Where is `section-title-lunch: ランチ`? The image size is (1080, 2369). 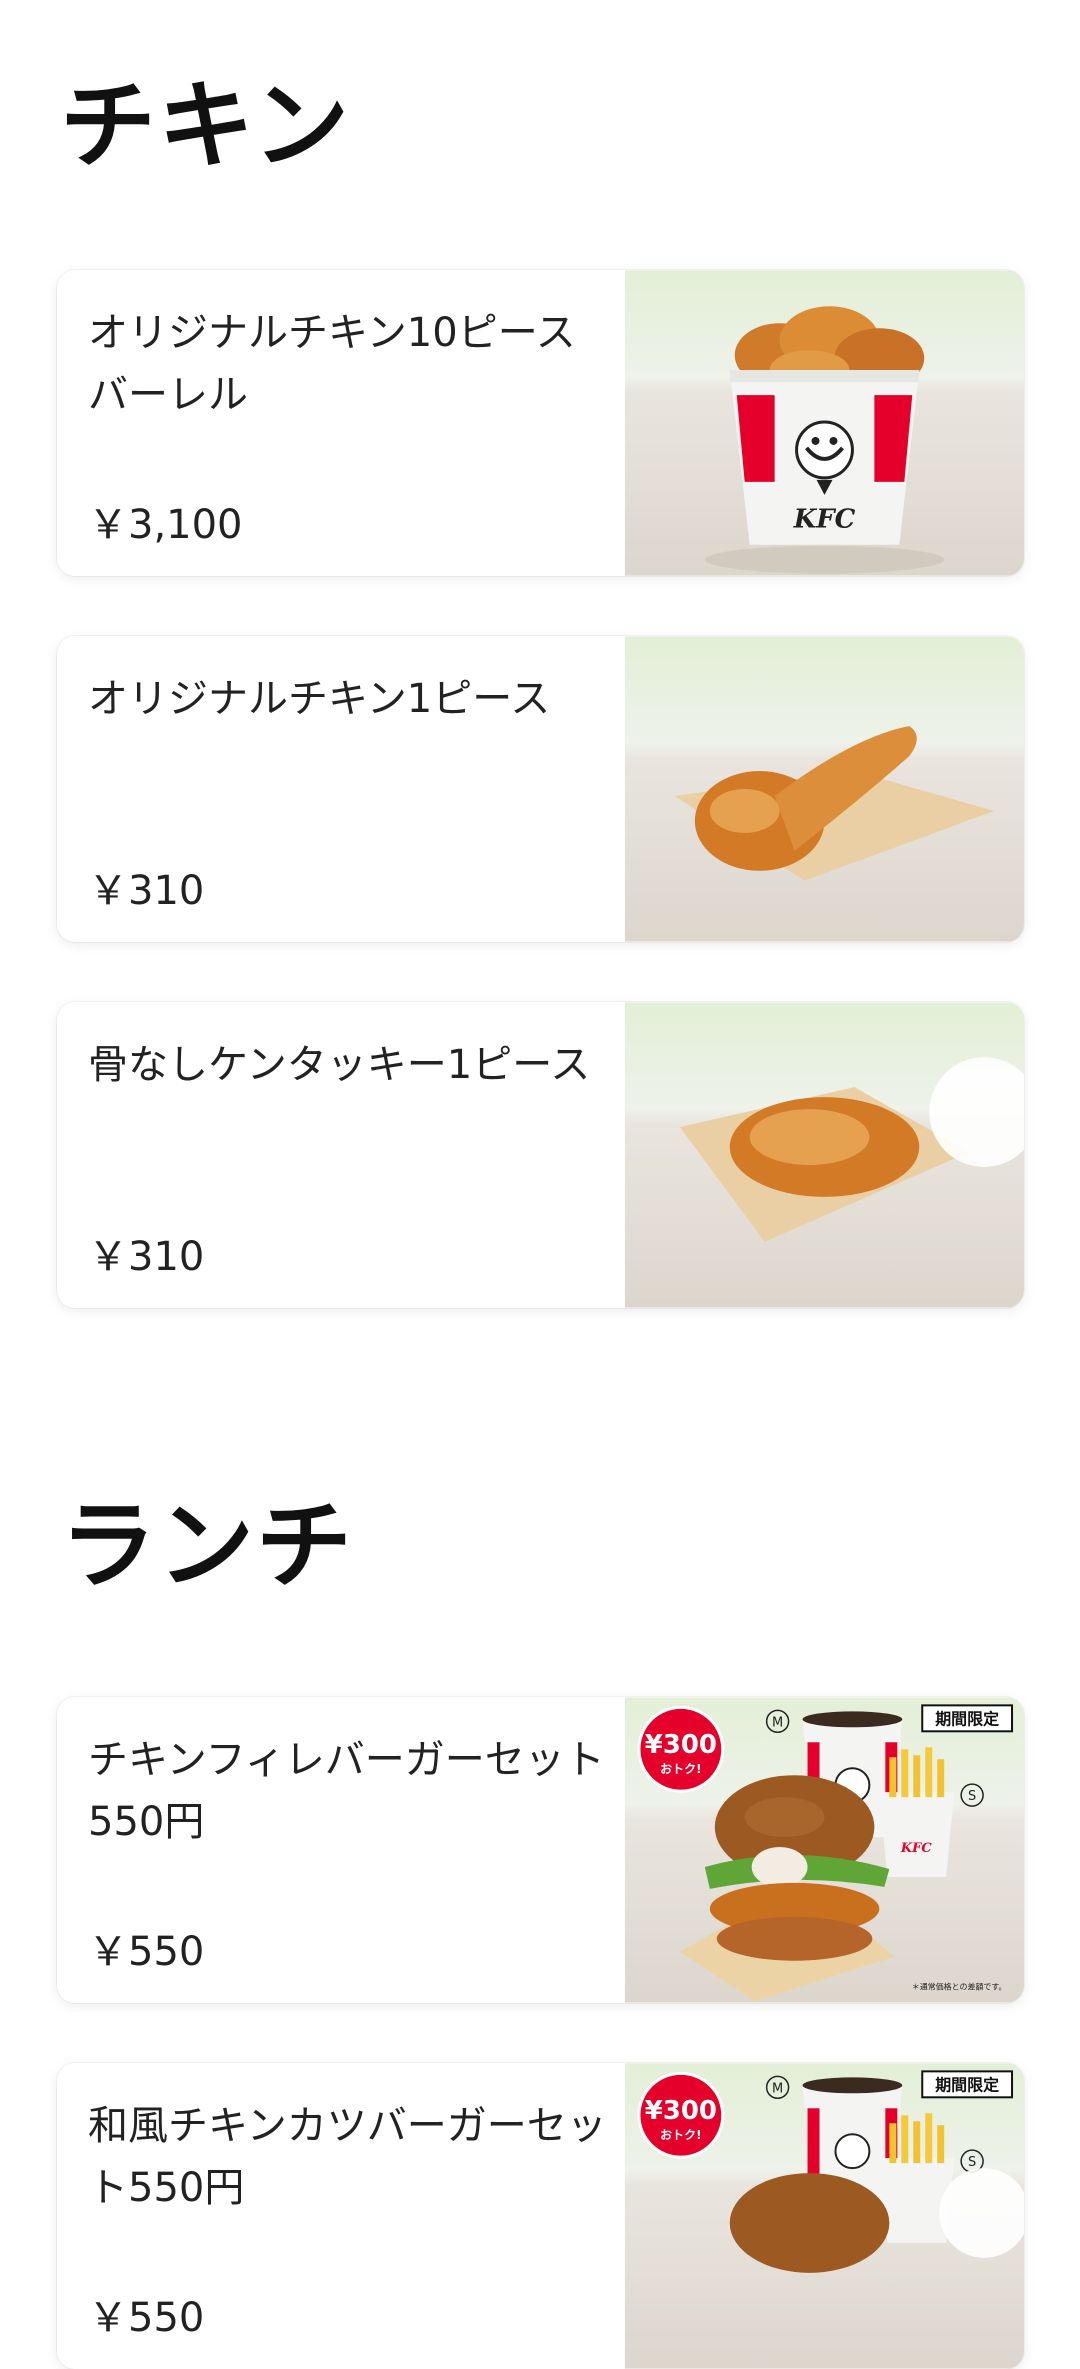
section-title-lunch: ランチ is located at coordinates (207, 1546).